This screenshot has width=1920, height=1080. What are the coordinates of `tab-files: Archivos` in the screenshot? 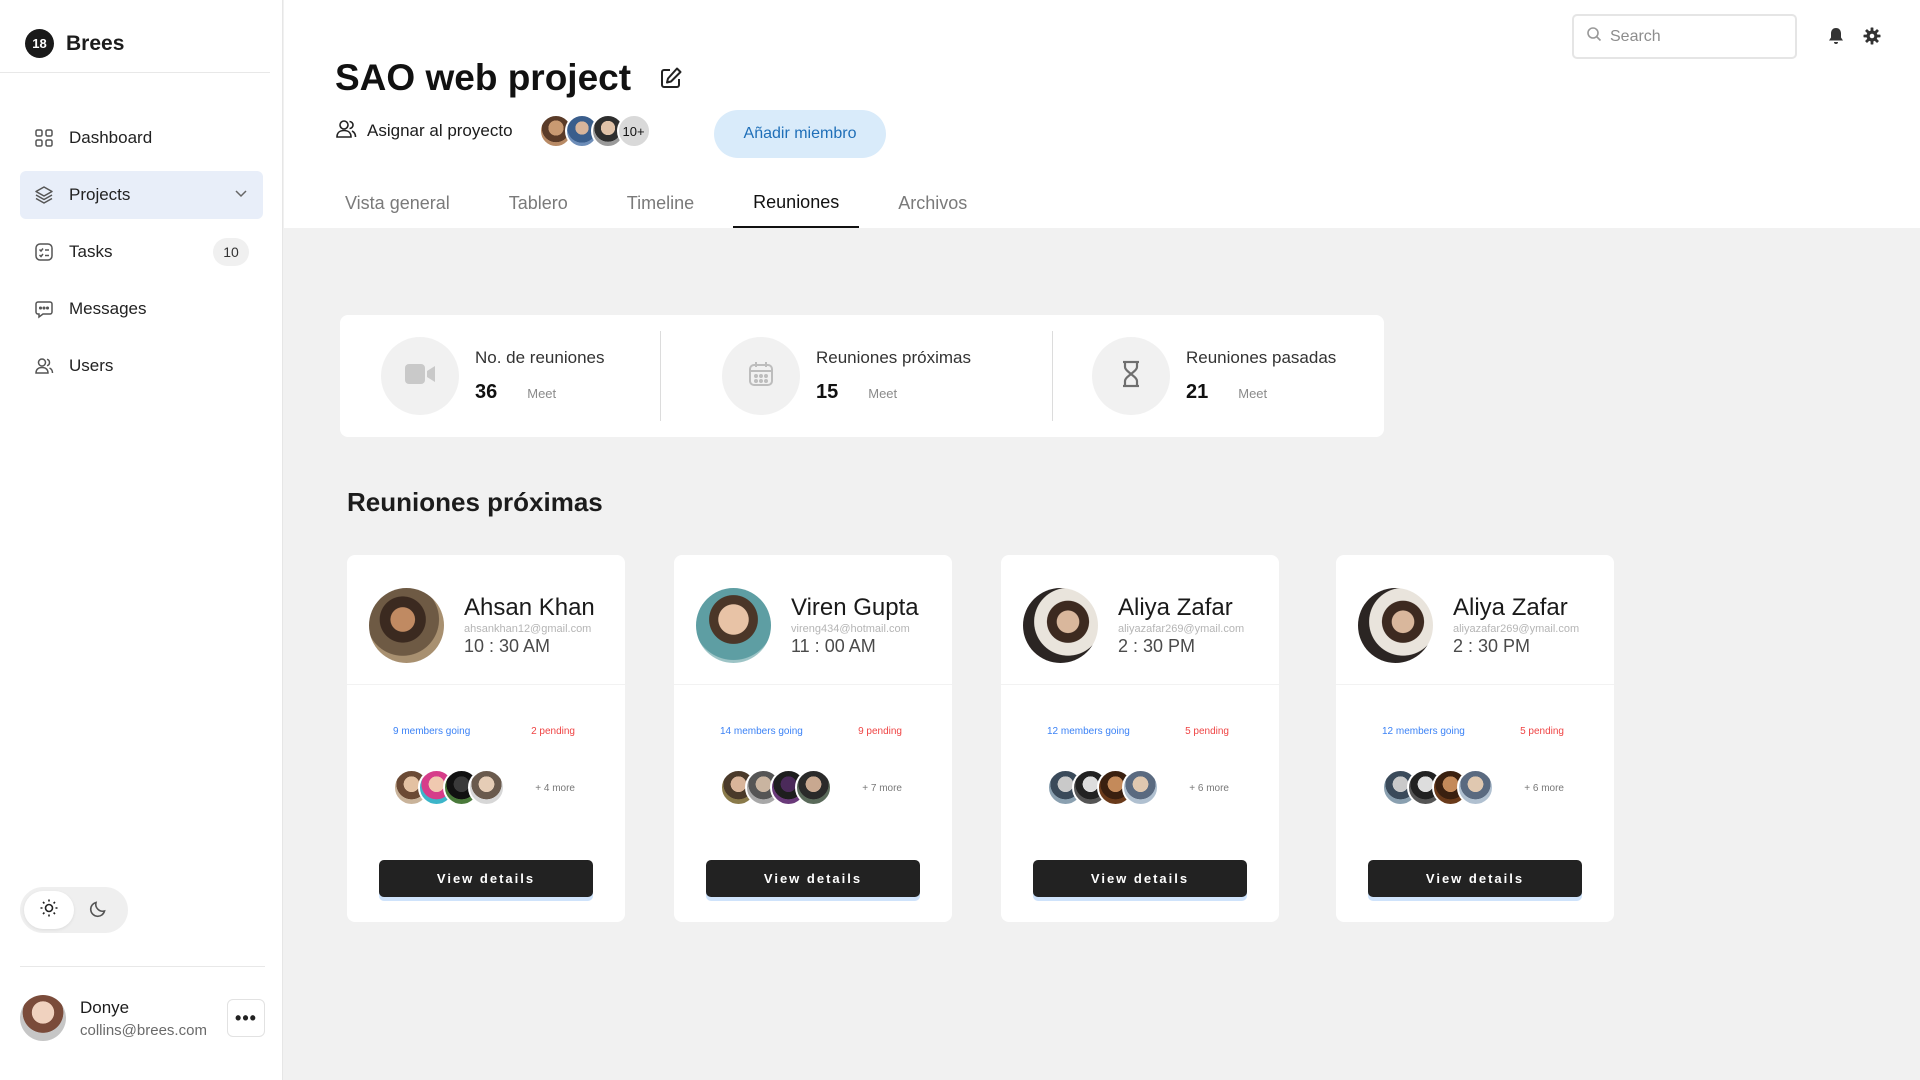 It's located at (932, 203).